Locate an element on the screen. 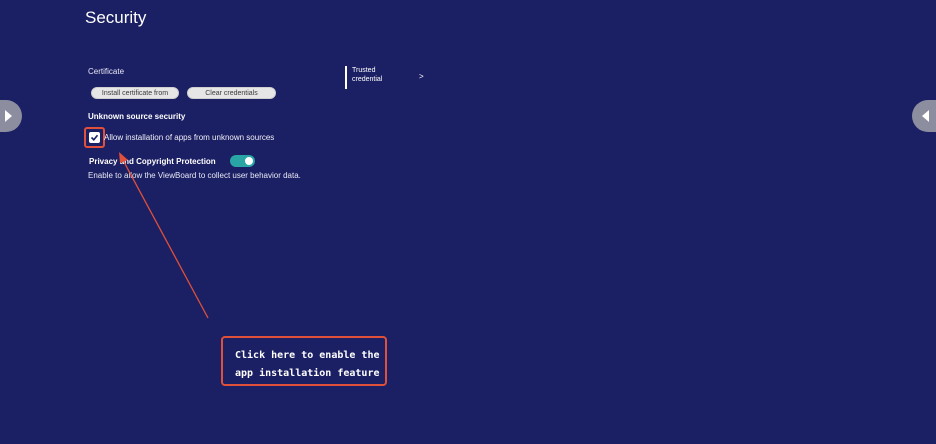  page-title: Security is located at coordinates (116, 17).